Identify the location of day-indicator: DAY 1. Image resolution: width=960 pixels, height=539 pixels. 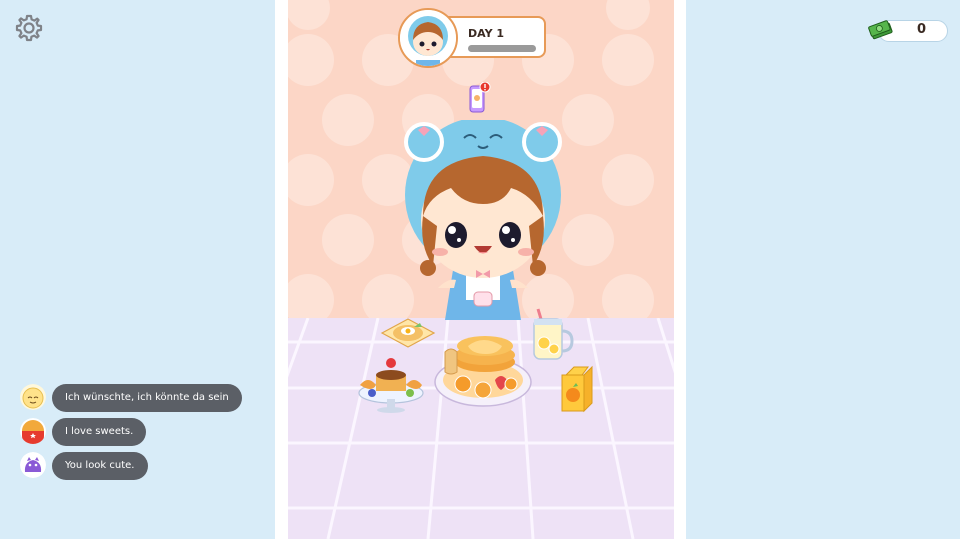
(473, 38).